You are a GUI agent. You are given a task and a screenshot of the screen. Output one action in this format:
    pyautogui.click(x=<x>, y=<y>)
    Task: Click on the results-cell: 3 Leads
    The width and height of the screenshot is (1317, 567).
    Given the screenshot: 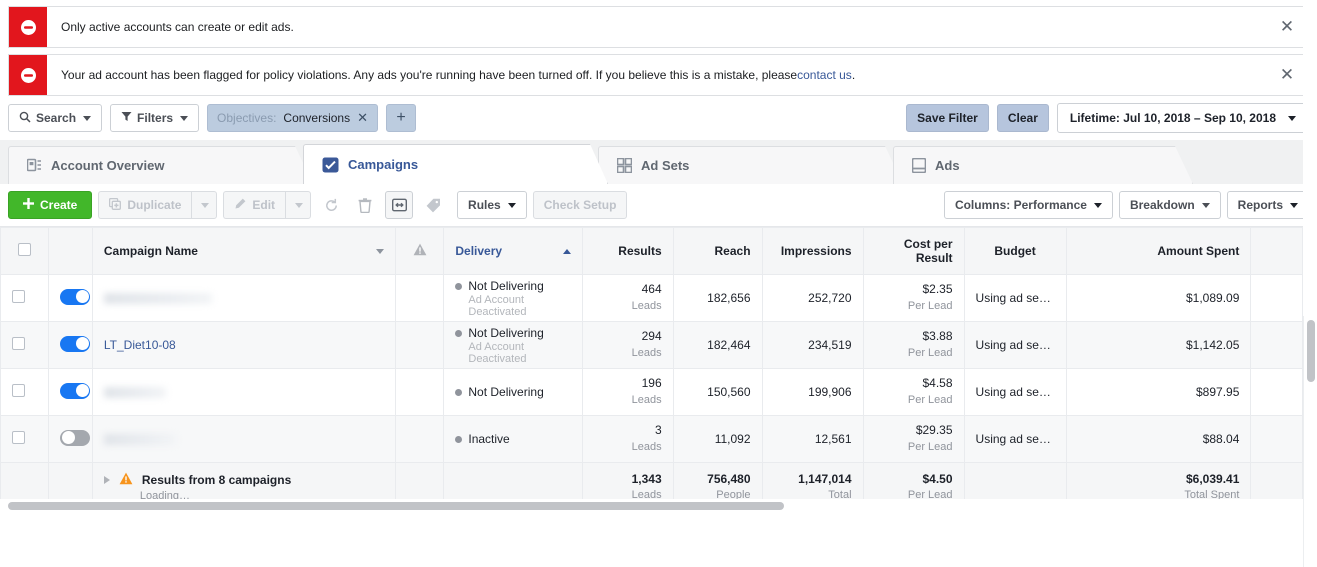 What is the action you would take?
    pyautogui.click(x=627, y=439)
    